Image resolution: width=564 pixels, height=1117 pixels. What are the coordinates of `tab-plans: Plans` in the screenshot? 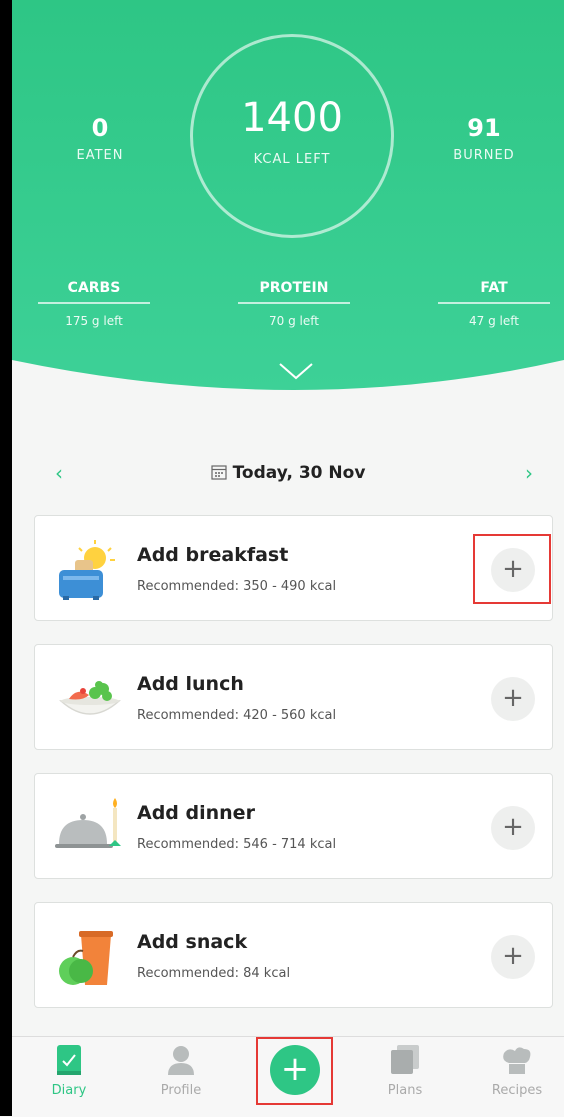 It's located at (405, 1071).